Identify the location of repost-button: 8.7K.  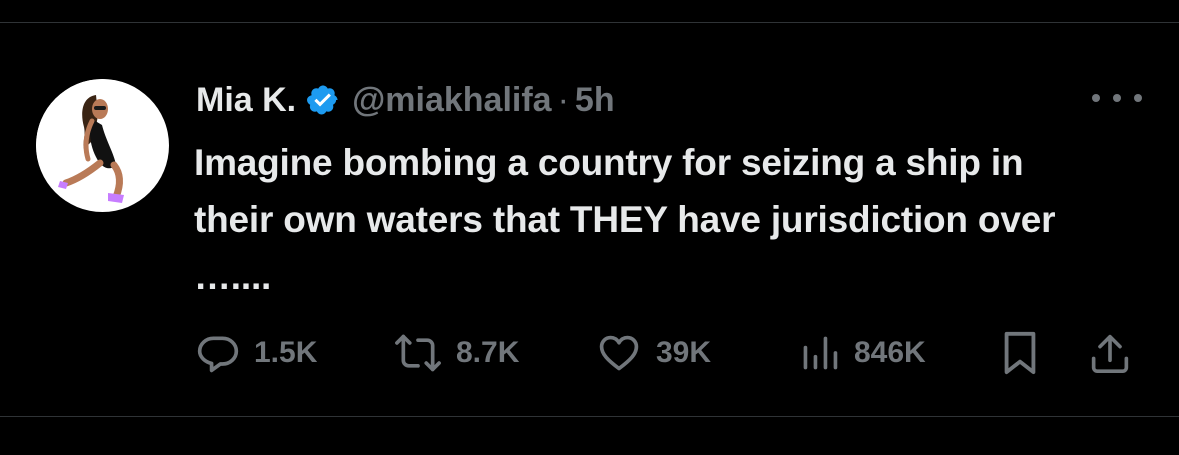
(456, 353).